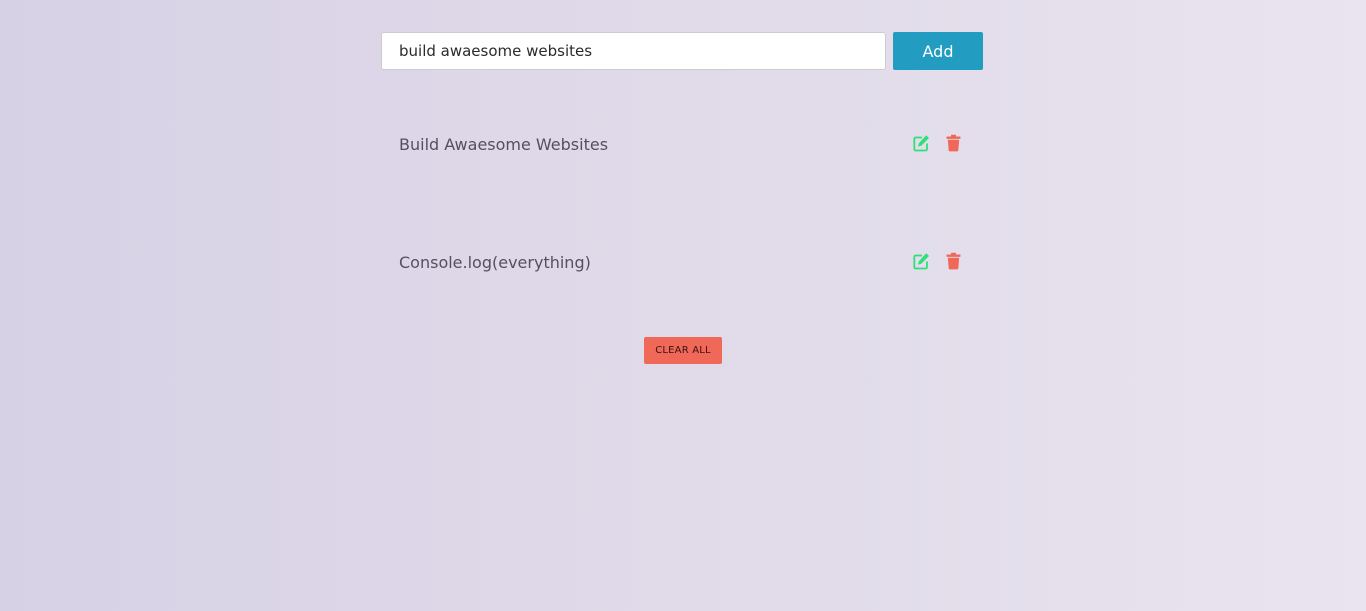 The width and height of the screenshot is (1366, 611). I want to click on task-text: Build Awaesome Websites, so click(504, 144).